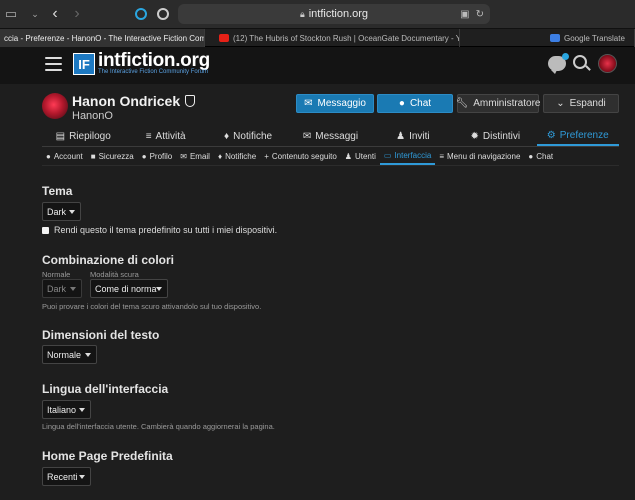 The height and width of the screenshot is (500, 635). What do you see at coordinates (129, 288) in the screenshot?
I see `dark-mode-select: Come di norma` at bounding box center [129, 288].